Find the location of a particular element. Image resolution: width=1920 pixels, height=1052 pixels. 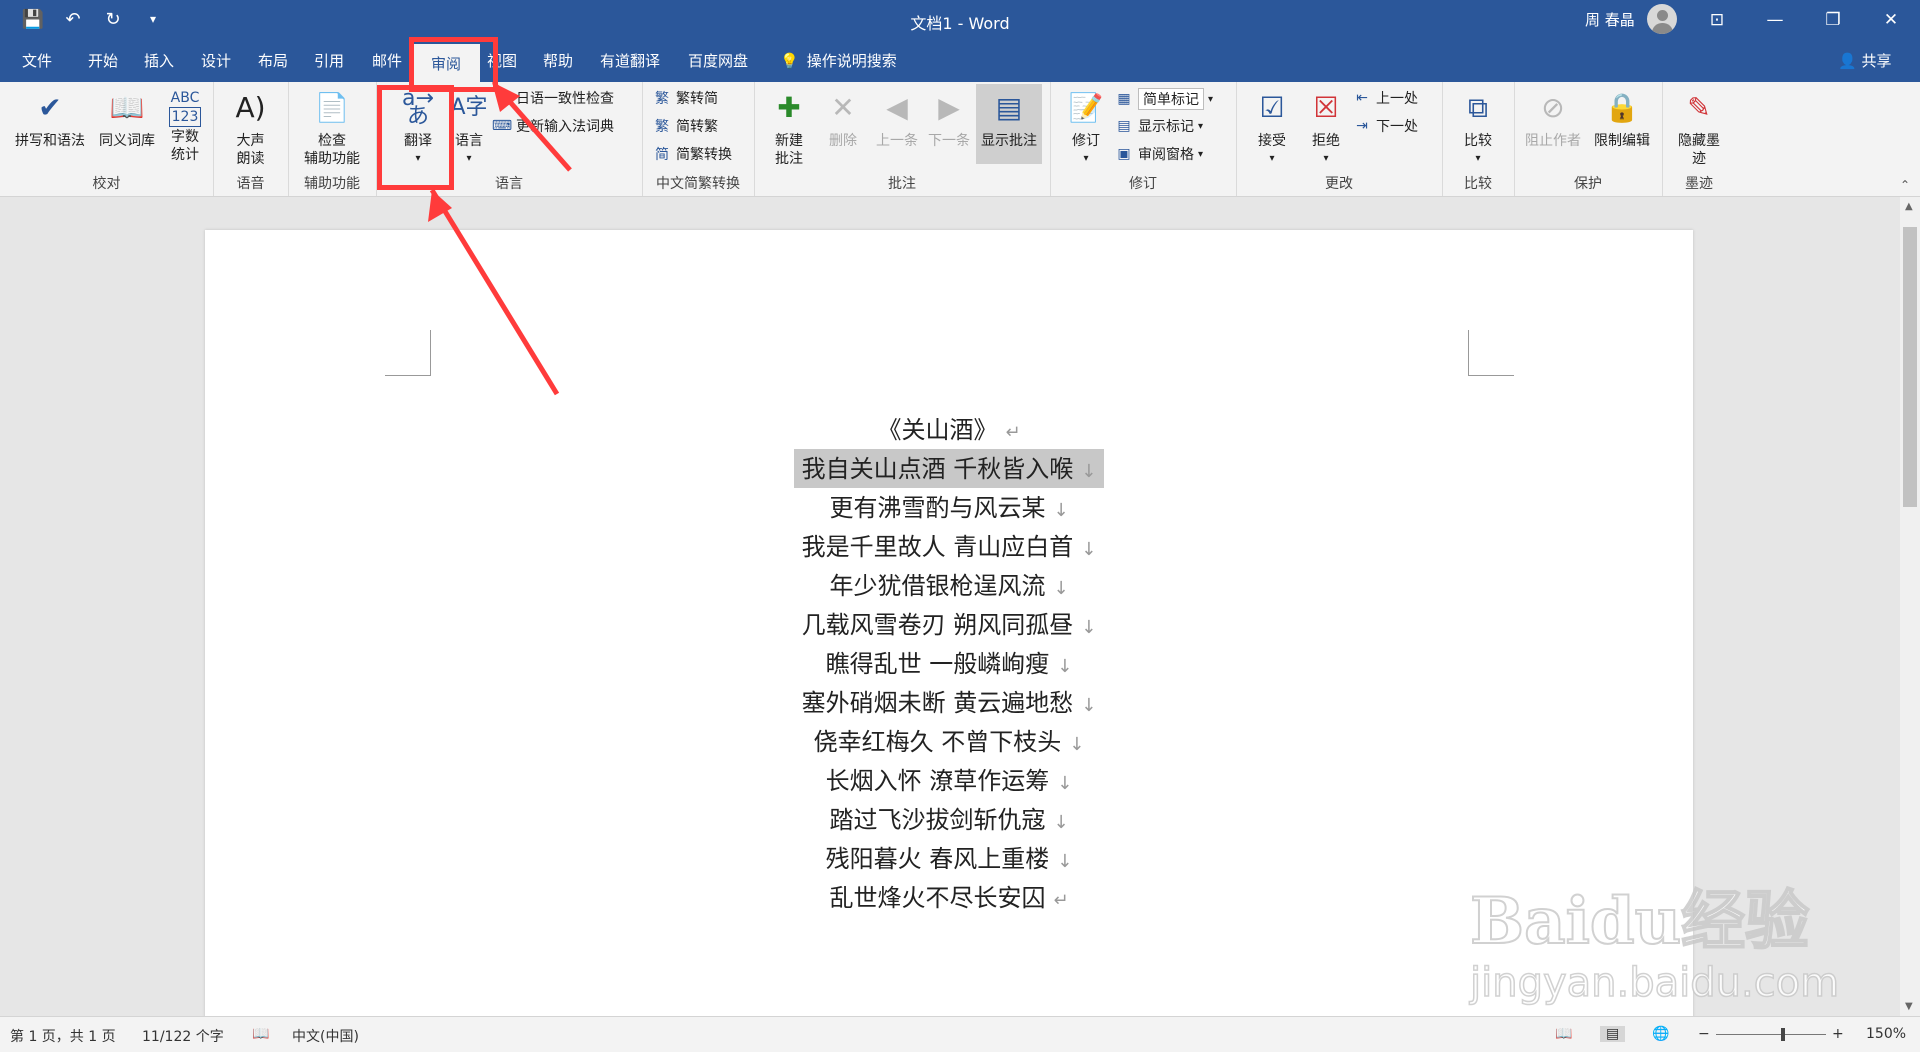

page-count: 第 1 页，共 1 页 is located at coordinates (63, 1036).